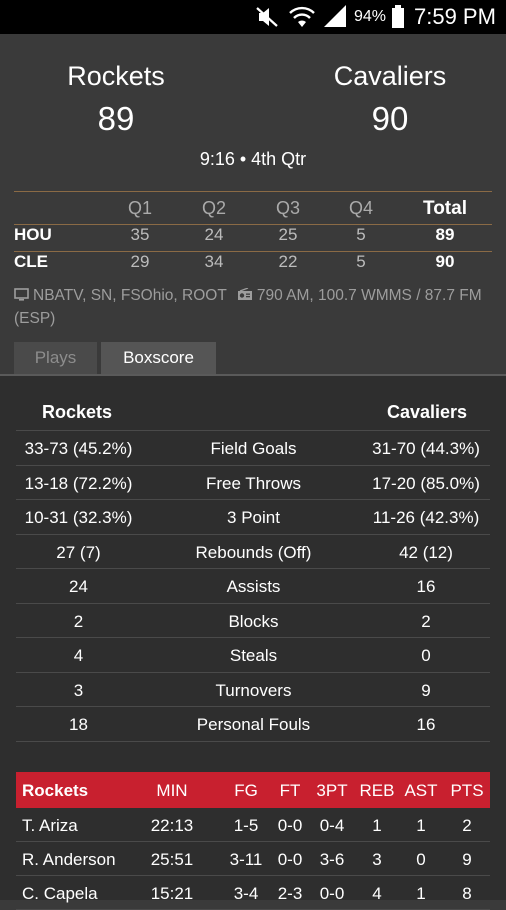 This screenshot has width=506, height=910. I want to click on col-q4: Q4, so click(360, 208).